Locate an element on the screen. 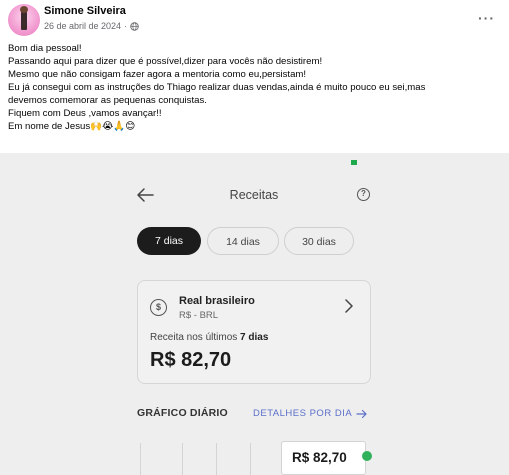 The image size is (509, 475). period-chip-30: 30 dias is located at coordinates (319, 241).